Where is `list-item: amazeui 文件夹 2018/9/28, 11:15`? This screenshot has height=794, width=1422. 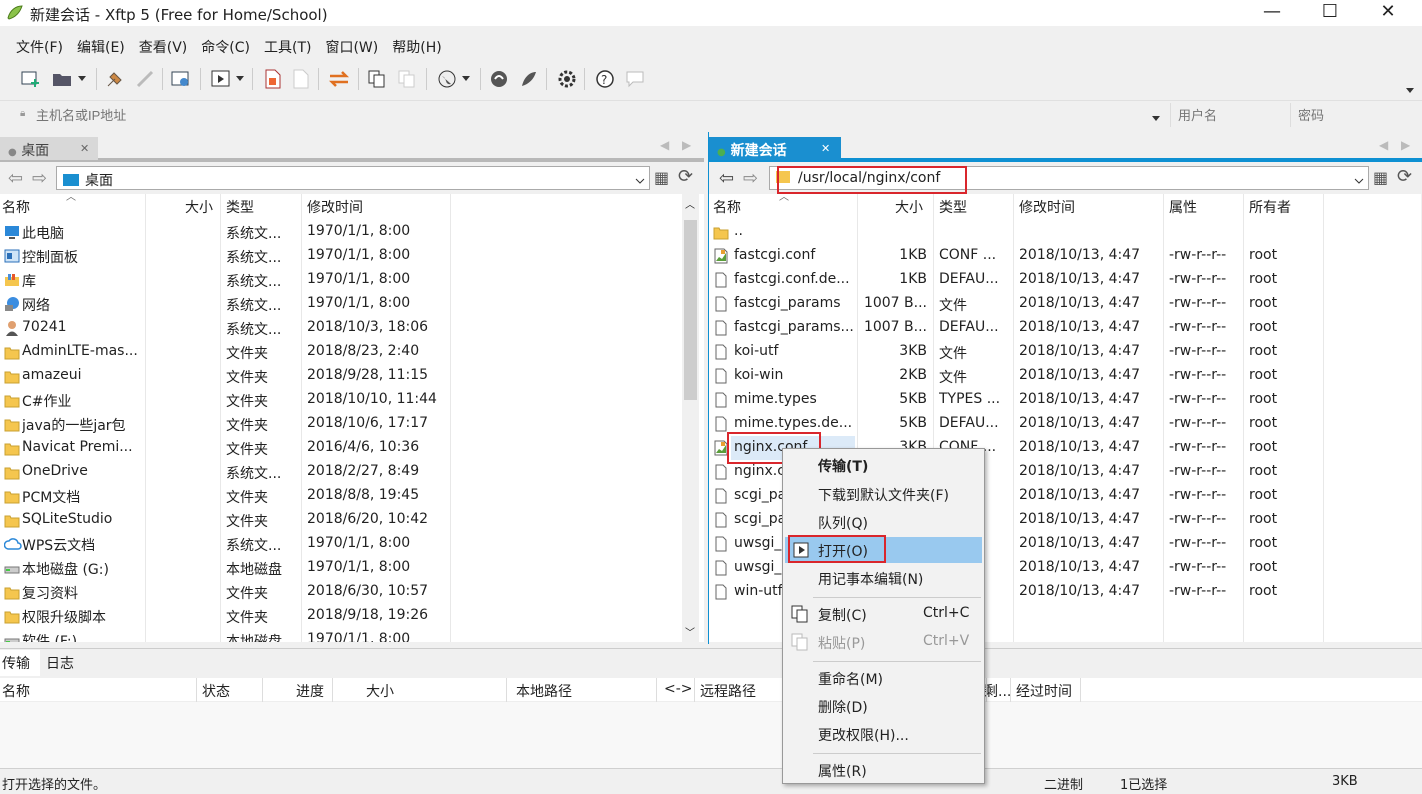 list-item: amazeui 文件夹 2018/9/28, 11:15 is located at coordinates (340, 376).